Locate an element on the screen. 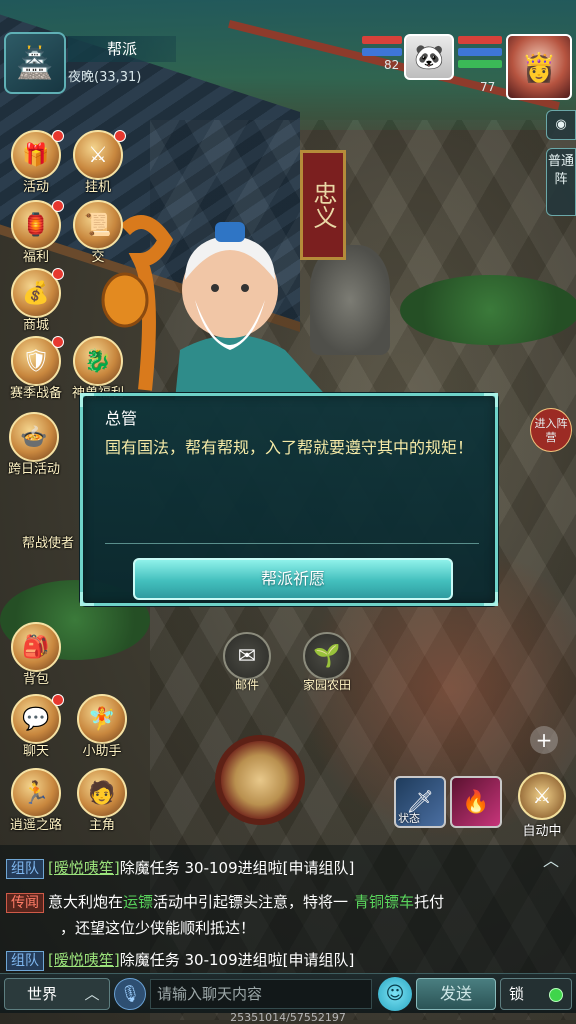 This screenshot has width=576, height=1024. trade-icon: 📜 is located at coordinates (98, 225).